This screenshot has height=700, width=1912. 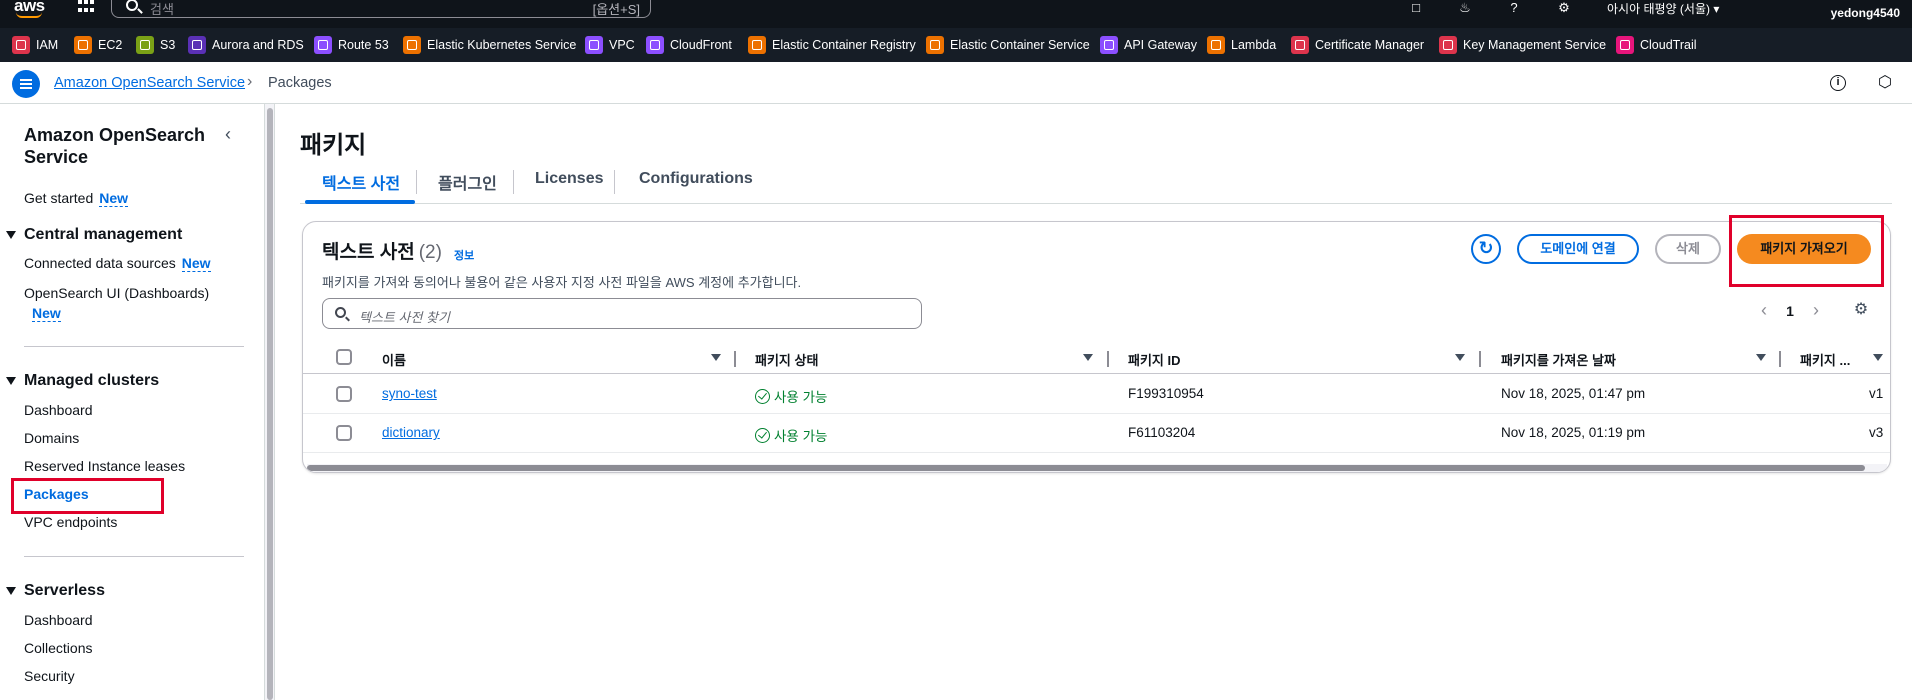 I want to click on region-selector: 아시아 태평양 (서울) ▾, so click(x=1663, y=8).